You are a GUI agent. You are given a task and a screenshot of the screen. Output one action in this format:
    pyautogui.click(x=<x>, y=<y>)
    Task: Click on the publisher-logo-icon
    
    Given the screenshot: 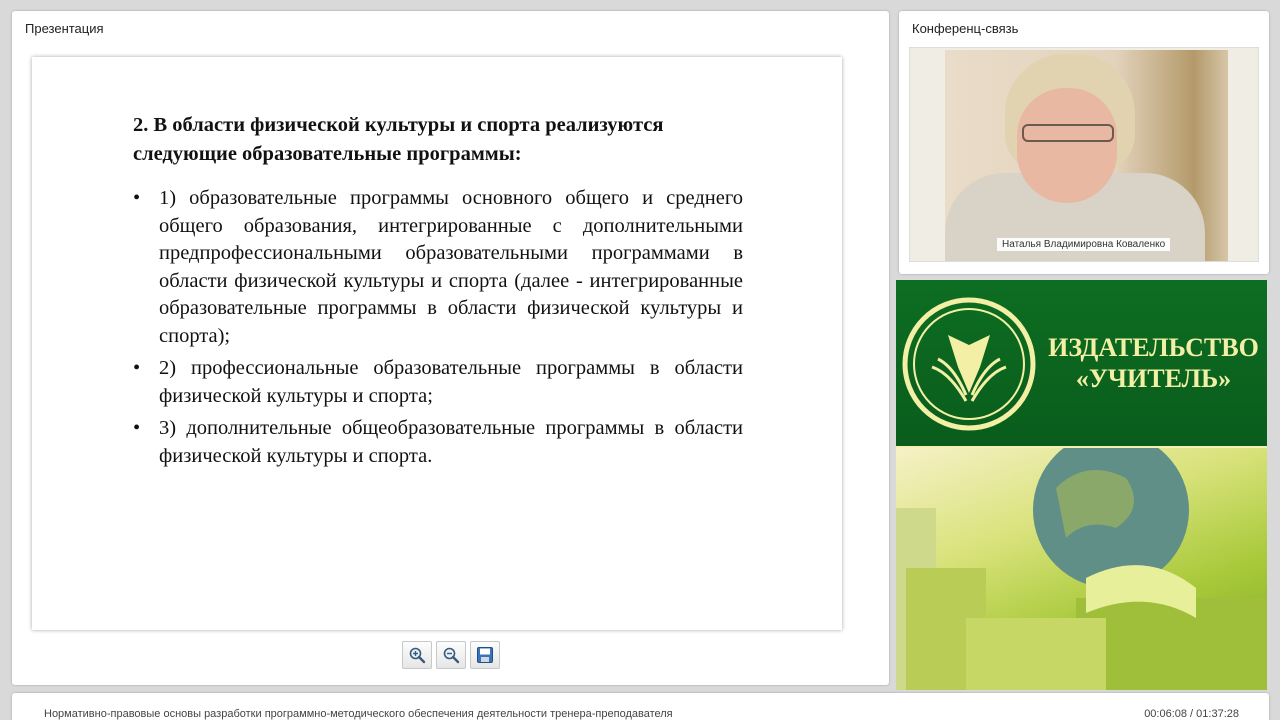 What is the action you would take?
    pyautogui.click(x=969, y=364)
    